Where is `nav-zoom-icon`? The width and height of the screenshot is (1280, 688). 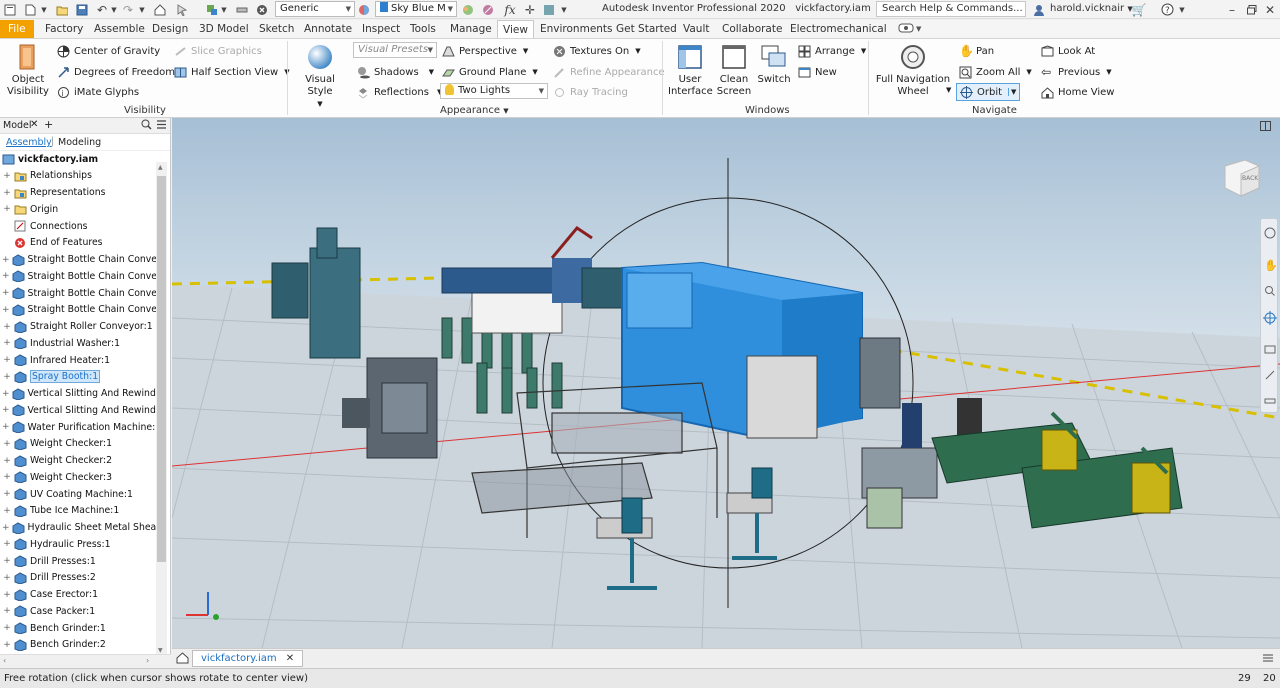 nav-zoom-icon is located at coordinates (1270, 292).